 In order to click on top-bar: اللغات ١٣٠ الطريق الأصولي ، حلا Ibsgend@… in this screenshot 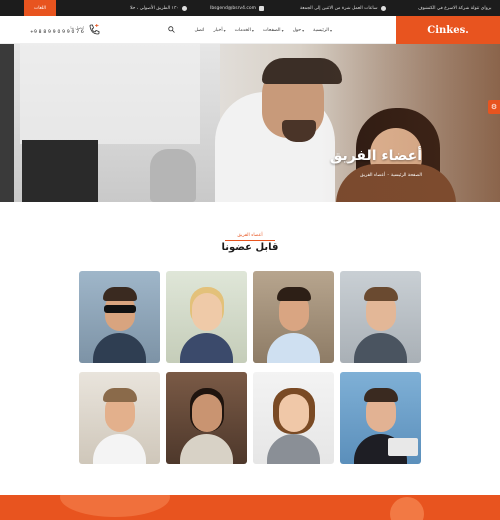, I will do `click(250, 8)`.